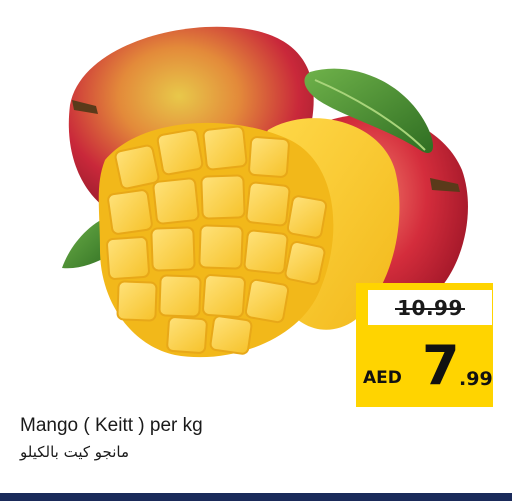 This screenshot has width=512, height=501. Describe the element at coordinates (111, 425) in the screenshot. I see `product-name-english: Mango ( Keitt ) per kg` at that location.